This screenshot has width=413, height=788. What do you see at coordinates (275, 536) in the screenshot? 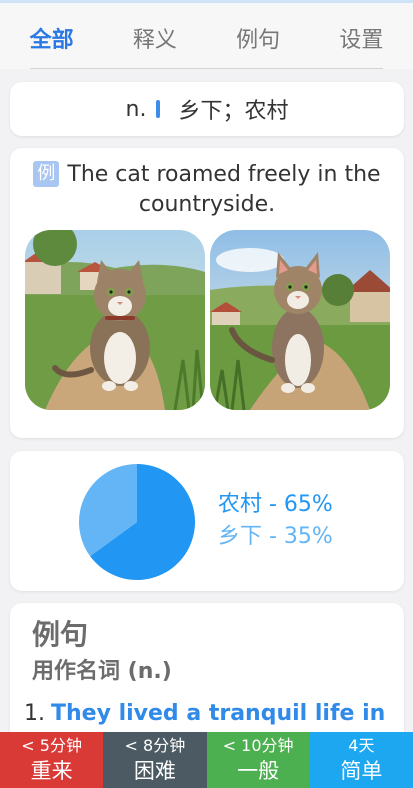
I see `legend-item-village: 乡下 - 35%` at bounding box center [275, 536].